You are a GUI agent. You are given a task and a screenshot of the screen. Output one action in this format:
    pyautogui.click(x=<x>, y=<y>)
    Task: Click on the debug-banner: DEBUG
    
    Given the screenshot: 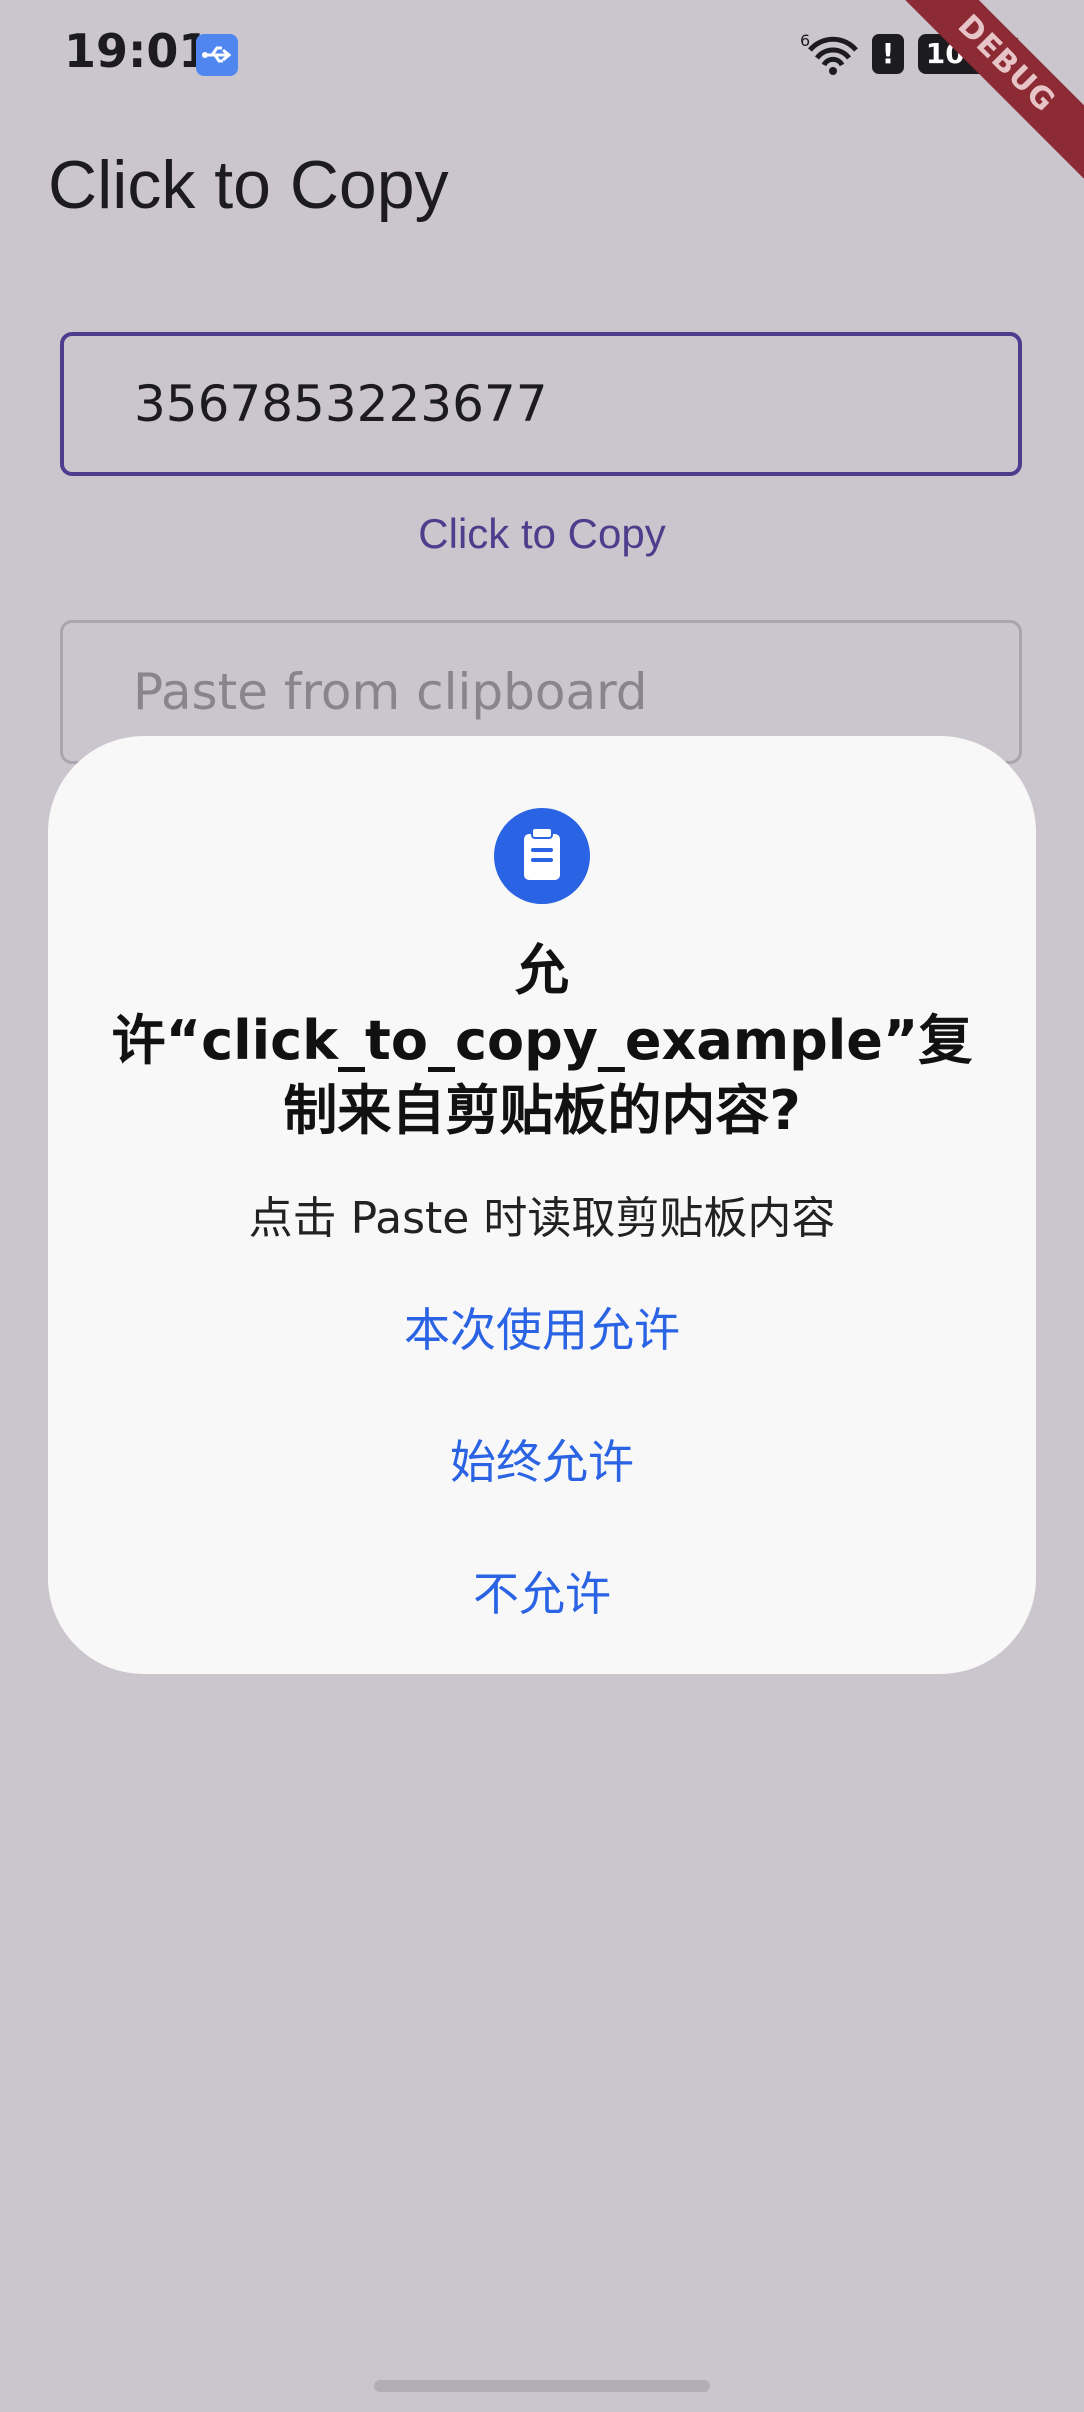 What is the action you would take?
    pyautogui.click(x=986, y=91)
    